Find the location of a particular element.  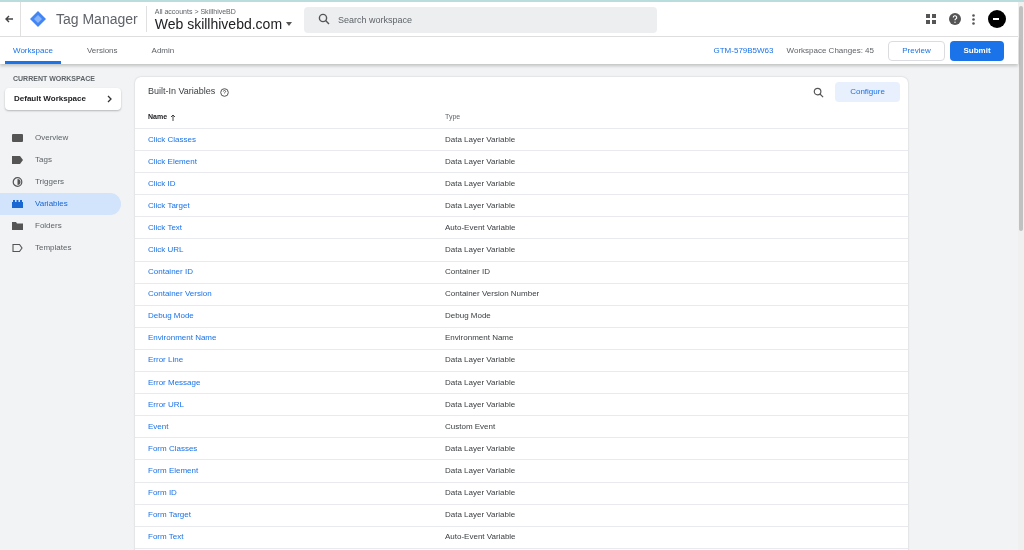

table-cell: Environment Name is located at coordinates (479, 338).